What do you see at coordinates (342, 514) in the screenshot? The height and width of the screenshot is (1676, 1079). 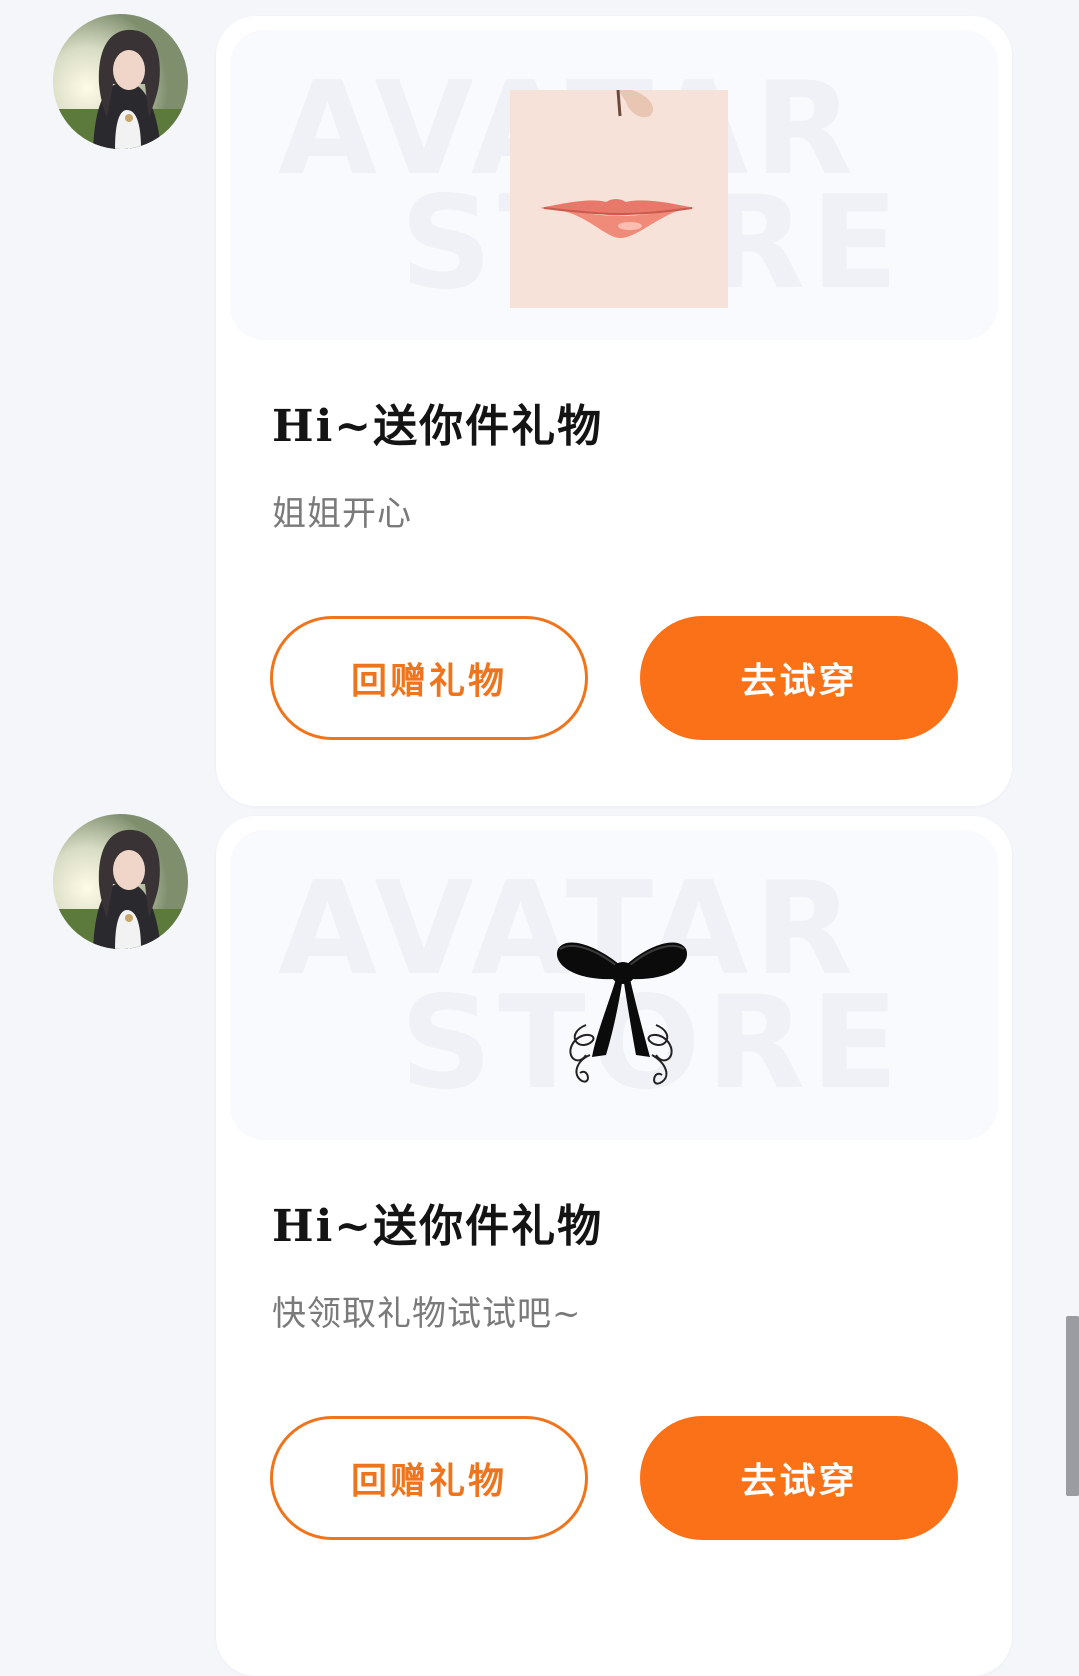 I see `gift-message-note: 姐姐开心` at bounding box center [342, 514].